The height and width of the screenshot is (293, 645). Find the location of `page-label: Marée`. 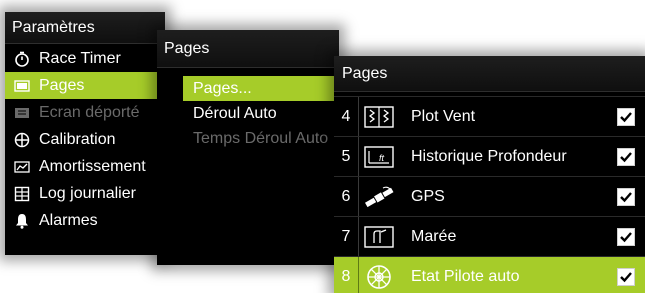

page-label: Marée is located at coordinates (434, 236).